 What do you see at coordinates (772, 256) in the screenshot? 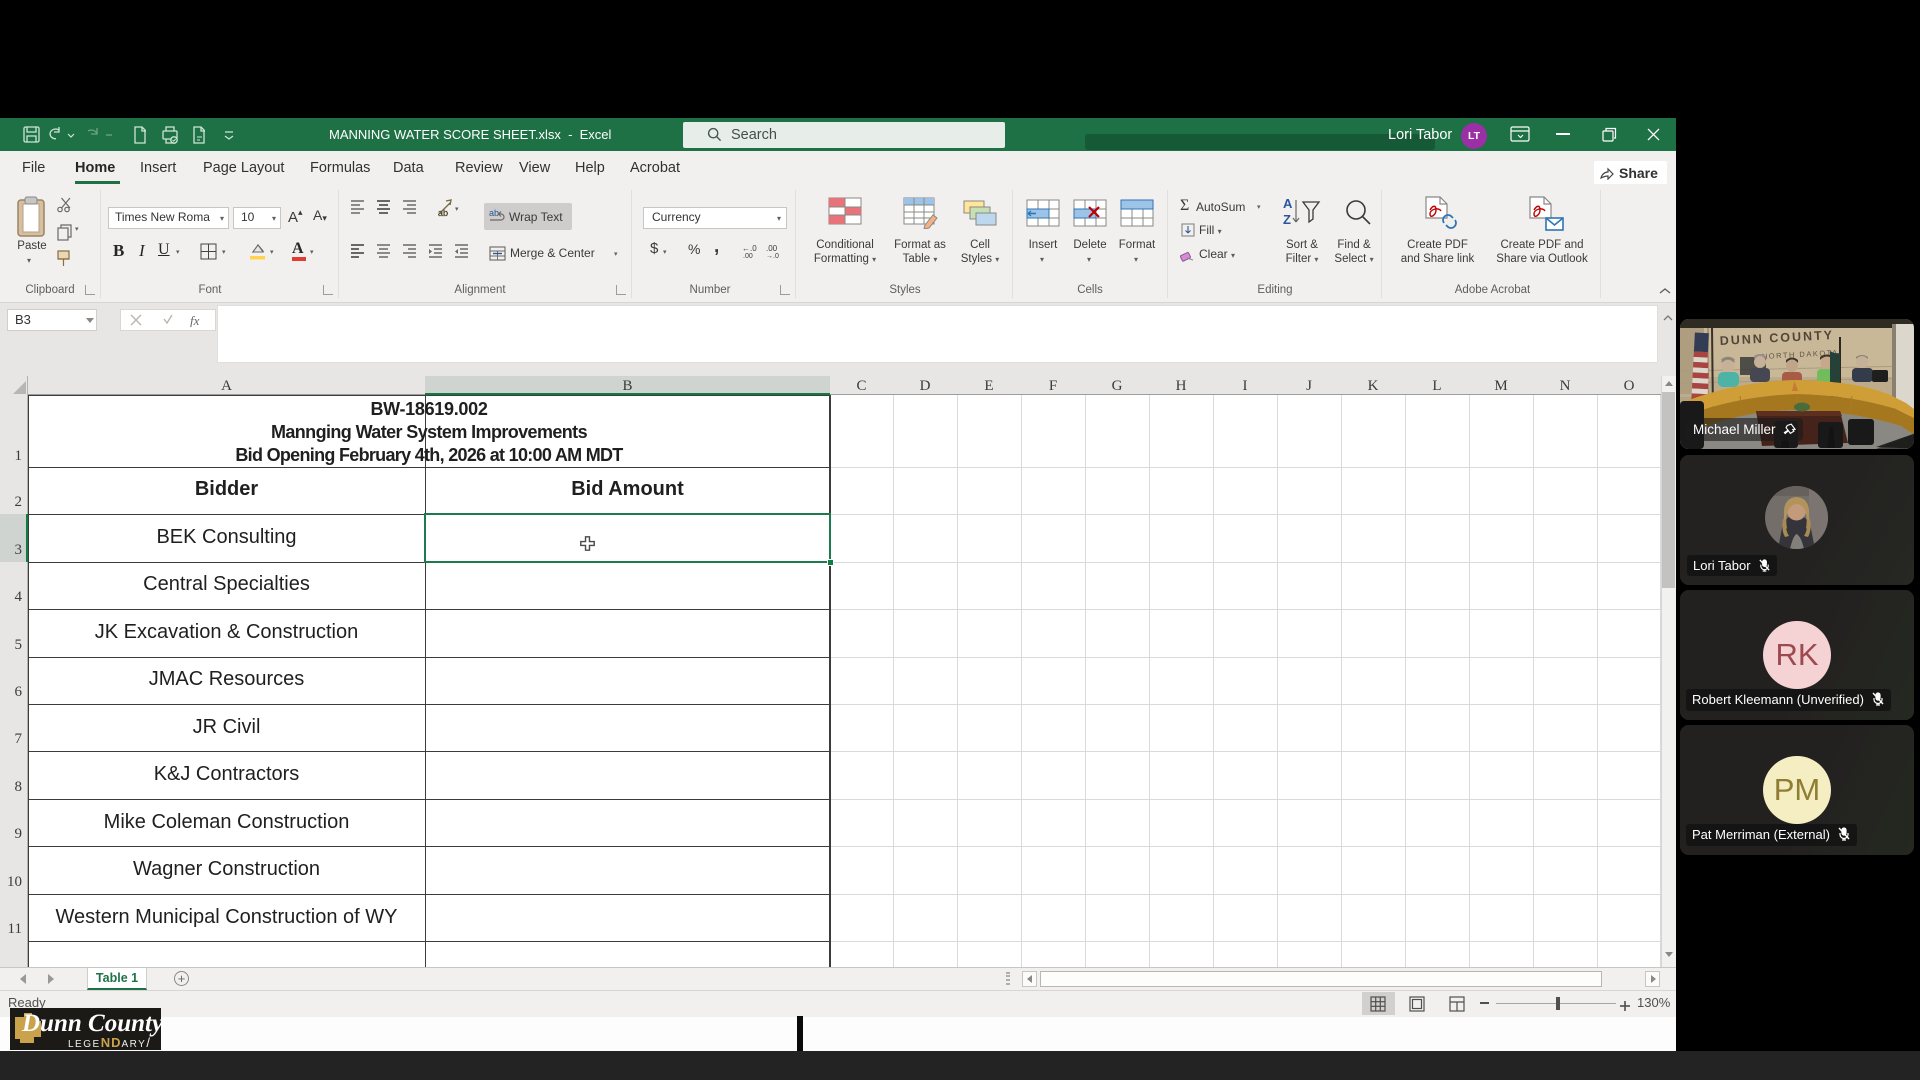
I see `svg-text: →.0` at bounding box center [772, 256].